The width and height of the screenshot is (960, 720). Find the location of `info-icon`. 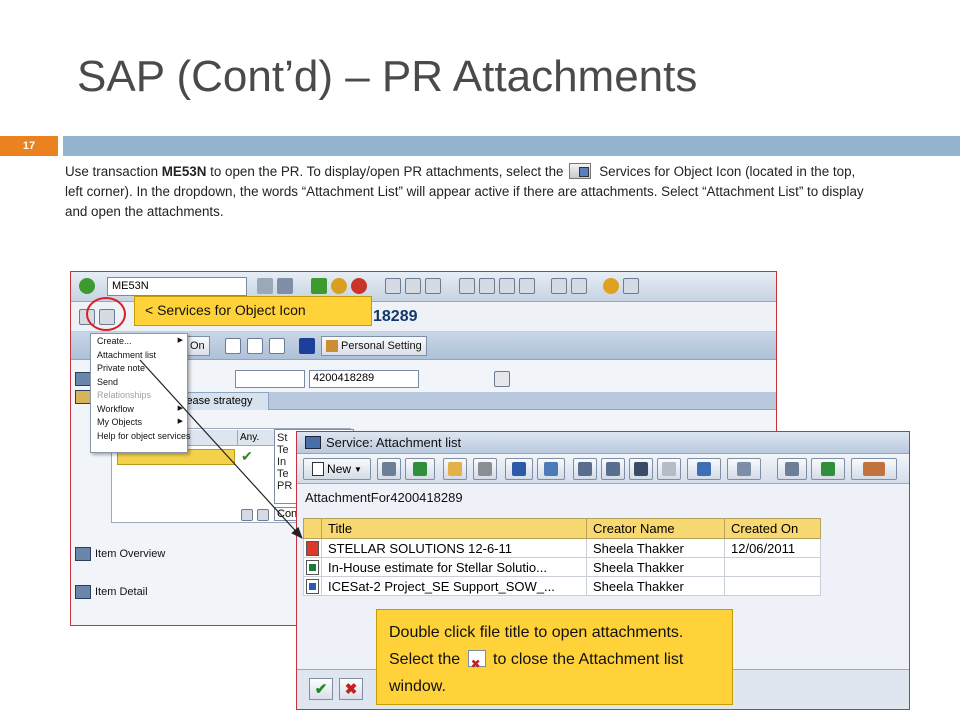

info-icon is located at coordinates (307, 346).